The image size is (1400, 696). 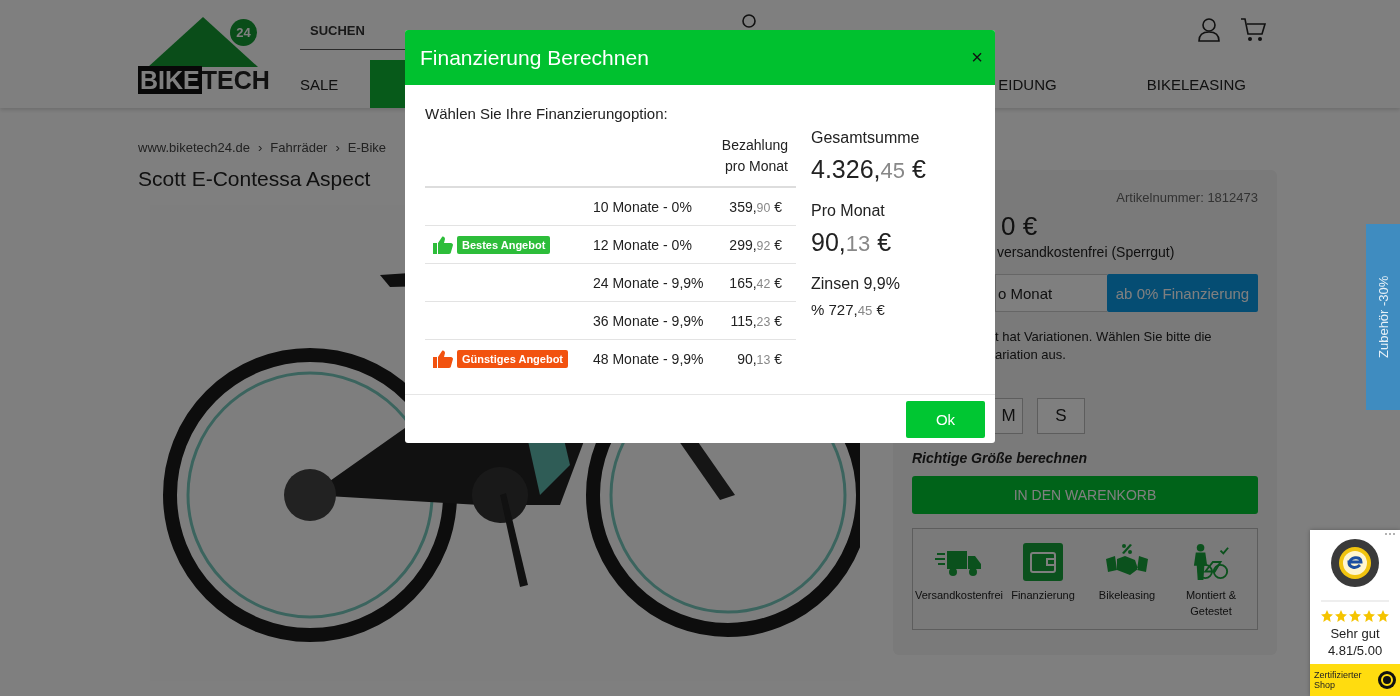 I want to click on feature-label: Finanzierung, so click(x=1043, y=595).